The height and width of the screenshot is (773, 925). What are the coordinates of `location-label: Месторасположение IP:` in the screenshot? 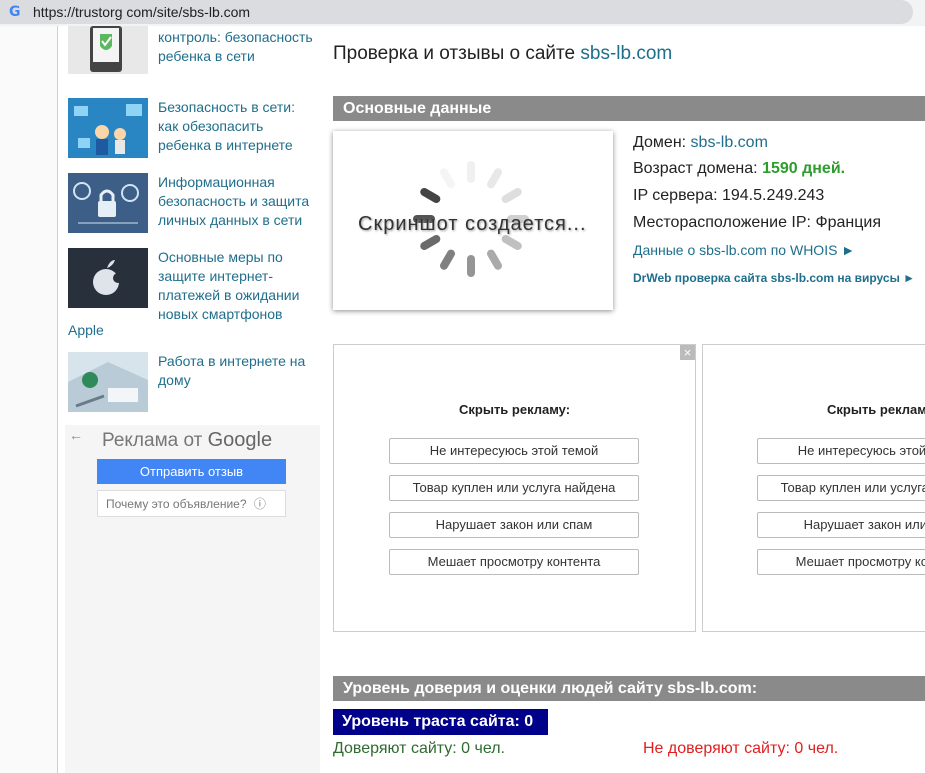 It's located at (722, 222).